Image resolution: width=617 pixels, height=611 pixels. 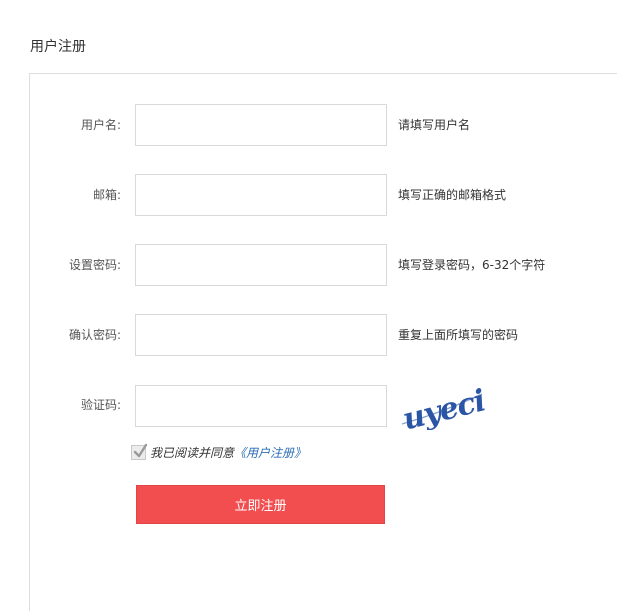 I want to click on password-label: 设置密码:, so click(x=94, y=265).